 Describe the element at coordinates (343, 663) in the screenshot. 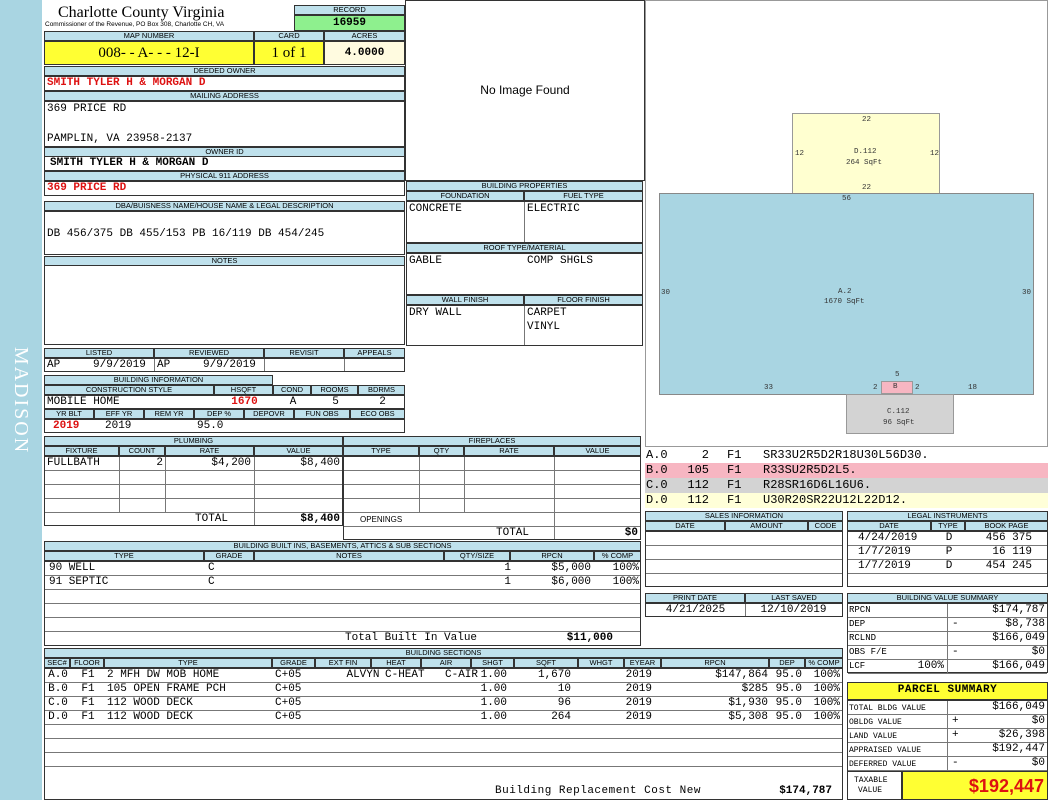

I see `sections-ext-fin-label: EXT FIN` at that location.